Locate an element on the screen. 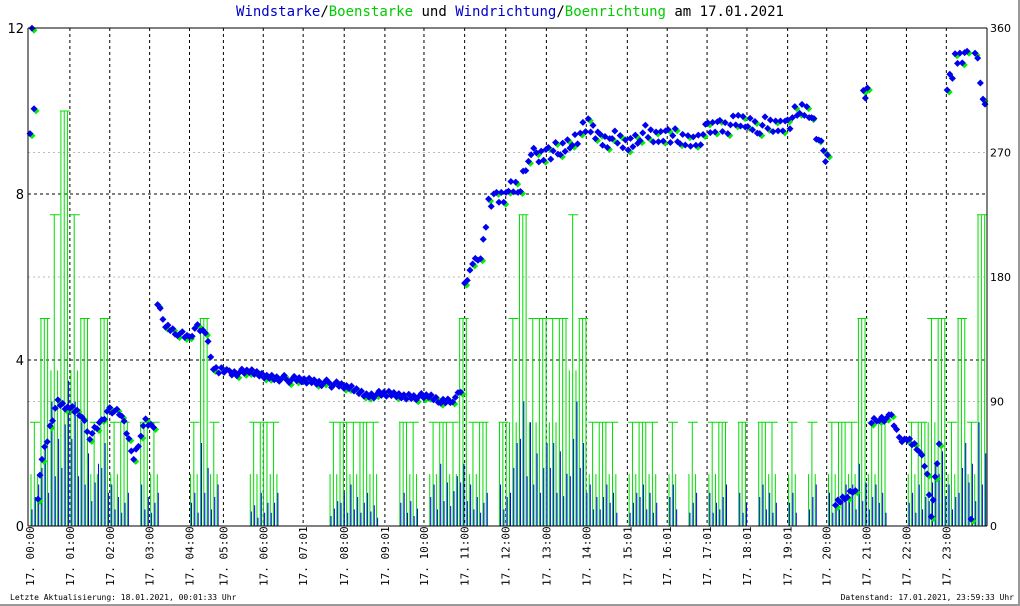  y-right-tick-label: 360 is located at coordinates (1000, 28).